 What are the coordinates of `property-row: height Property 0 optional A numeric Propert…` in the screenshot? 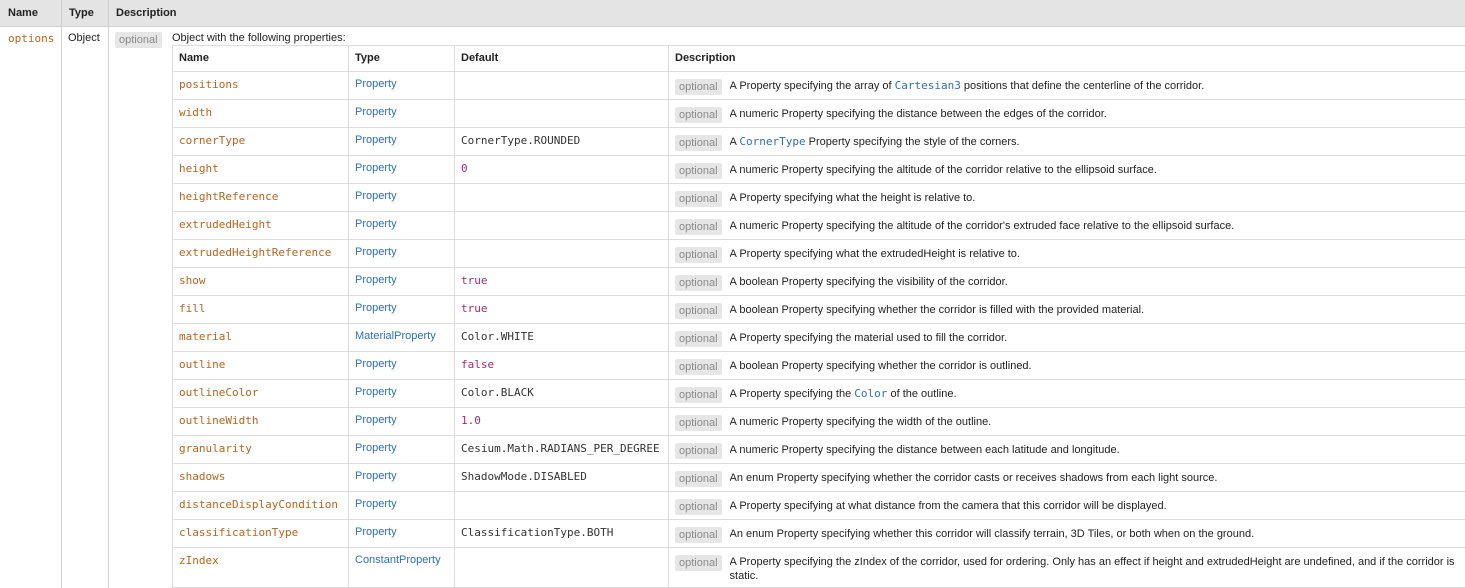 It's located at (818, 169).